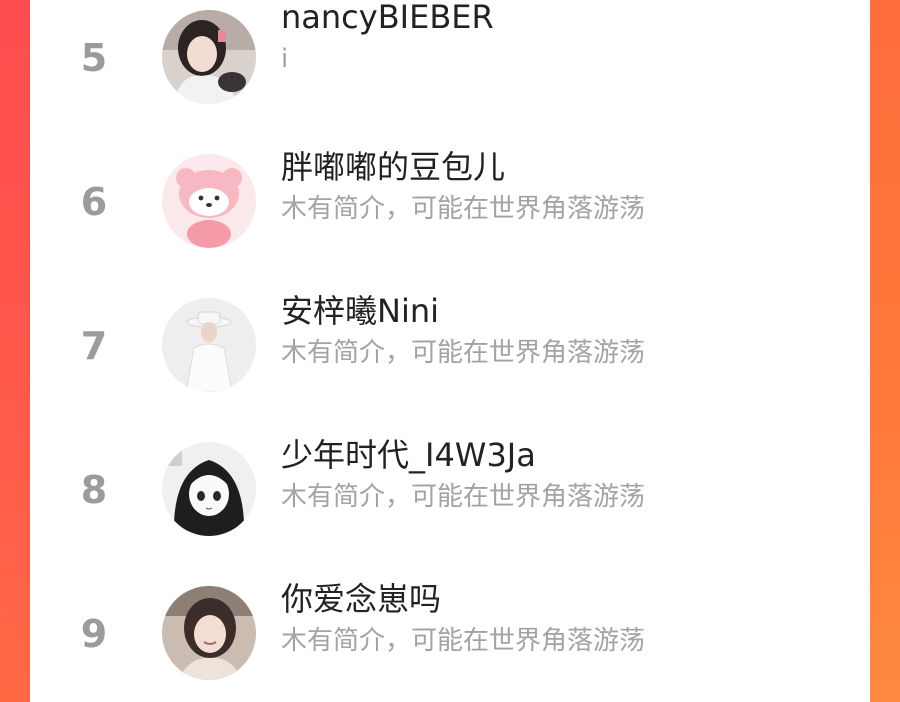  Describe the element at coordinates (561, 165) in the screenshot. I see `user-name: 胖嘟嘟的豆包儿` at that location.